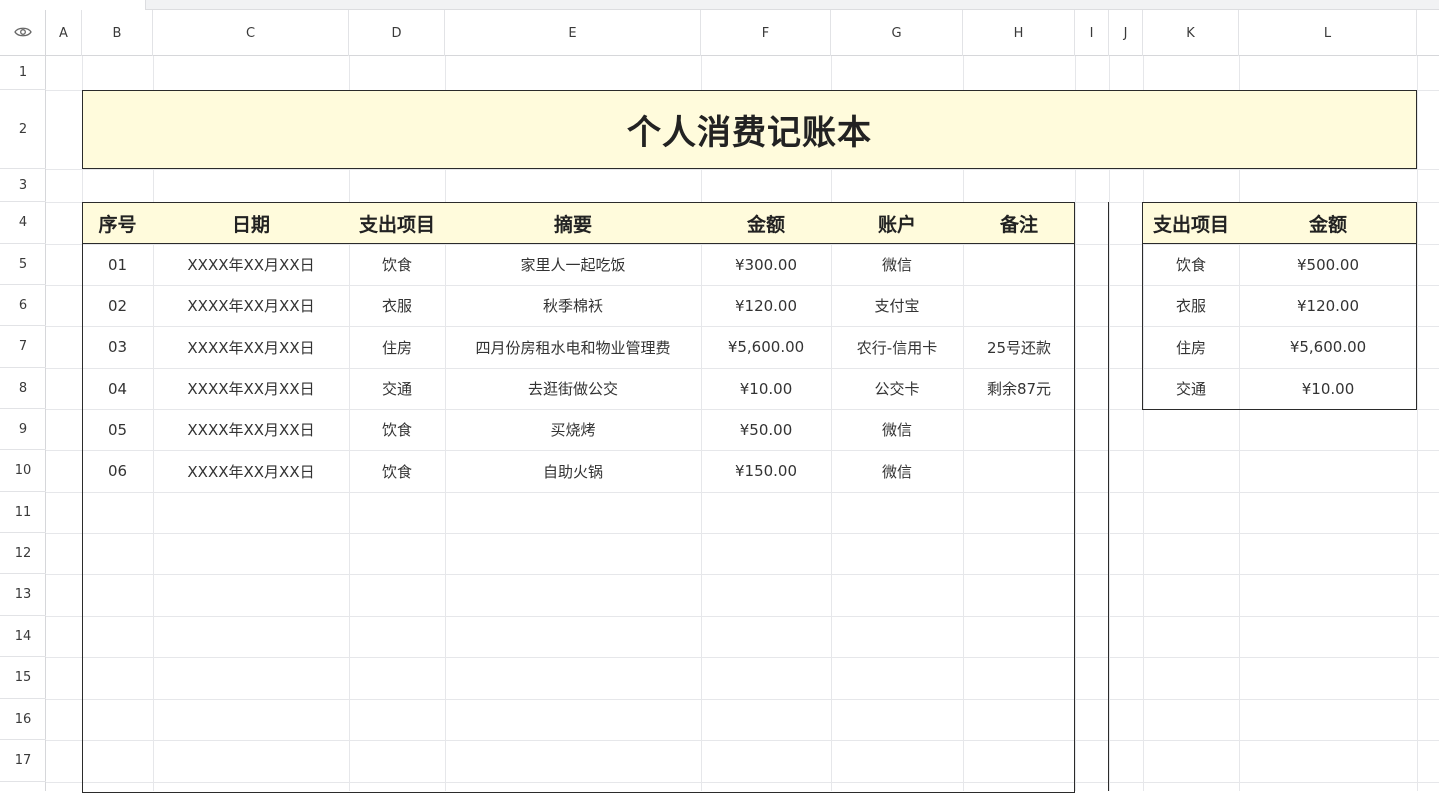 This screenshot has height=793, width=1439. Describe the element at coordinates (23, 129) in the screenshot. I see `row-header-2: 2` at that location.